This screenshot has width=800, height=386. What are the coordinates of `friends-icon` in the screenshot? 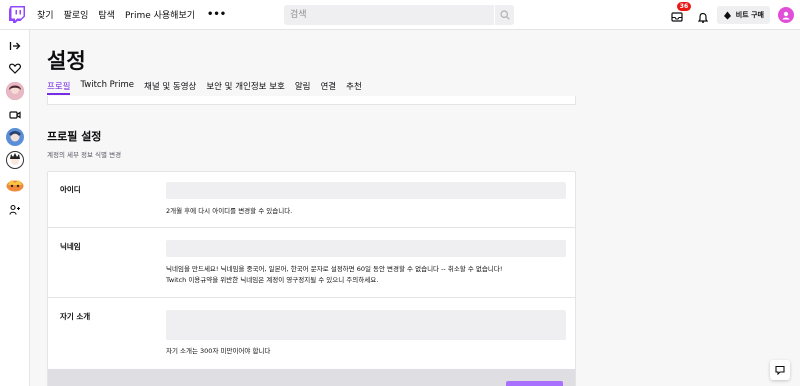 It's located at (14, 209).